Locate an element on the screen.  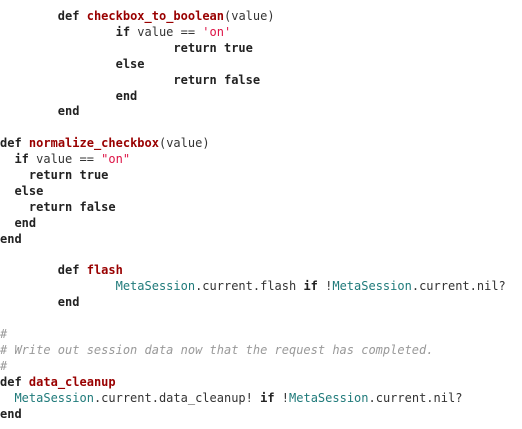
code-token-function-name: flash is located at coordinates (104, 270).